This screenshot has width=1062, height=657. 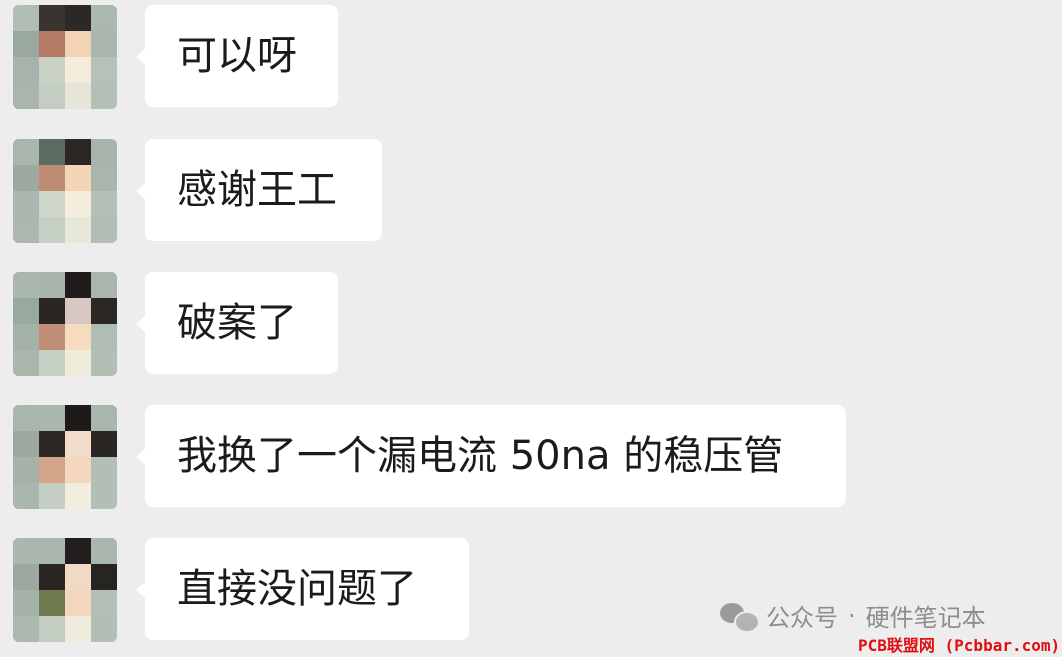 I want to click on message-bubble: 破案了, so click(x=237, y=323).